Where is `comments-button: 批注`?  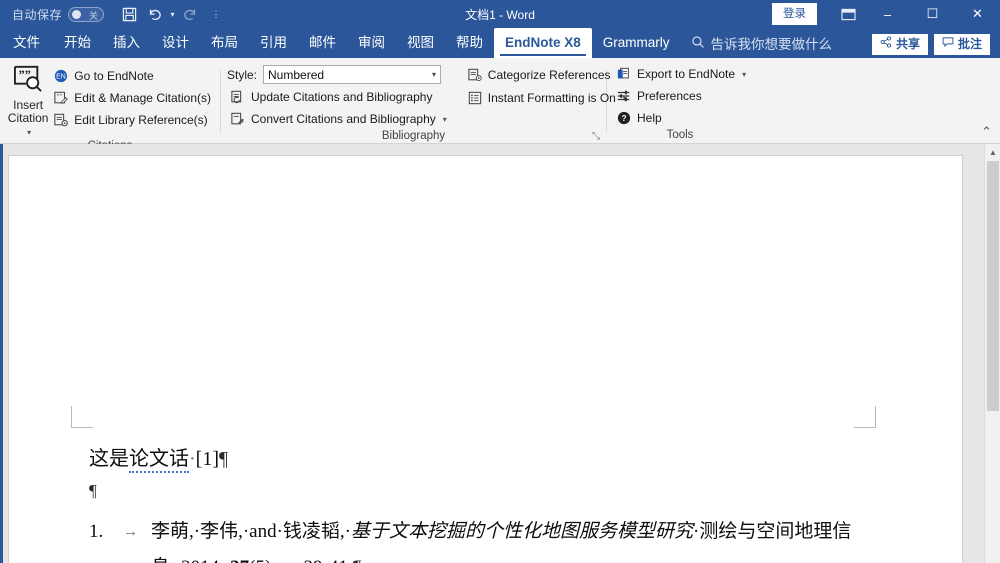 comments-button: 批注 is located at coordinates (961, 44).